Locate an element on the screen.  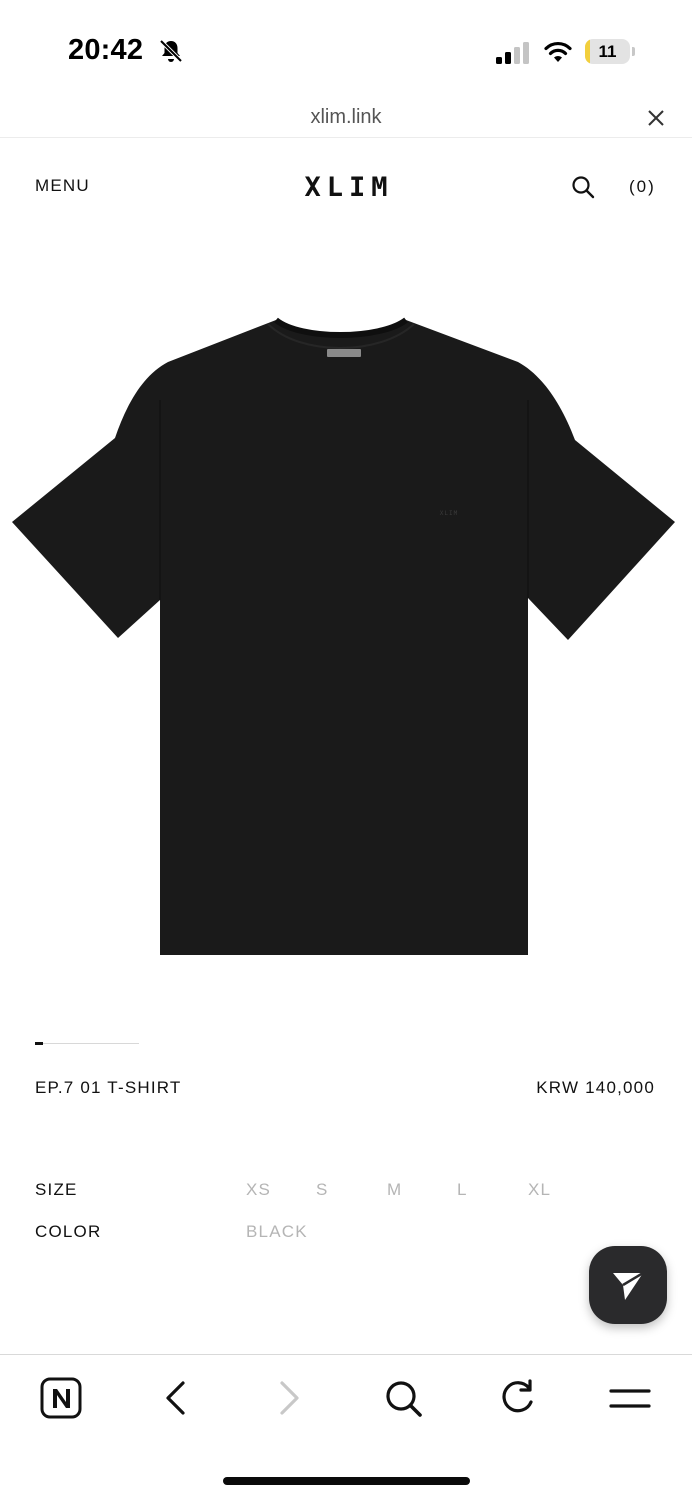
size-option-xl: XL is located at coordinates (539, 1190).